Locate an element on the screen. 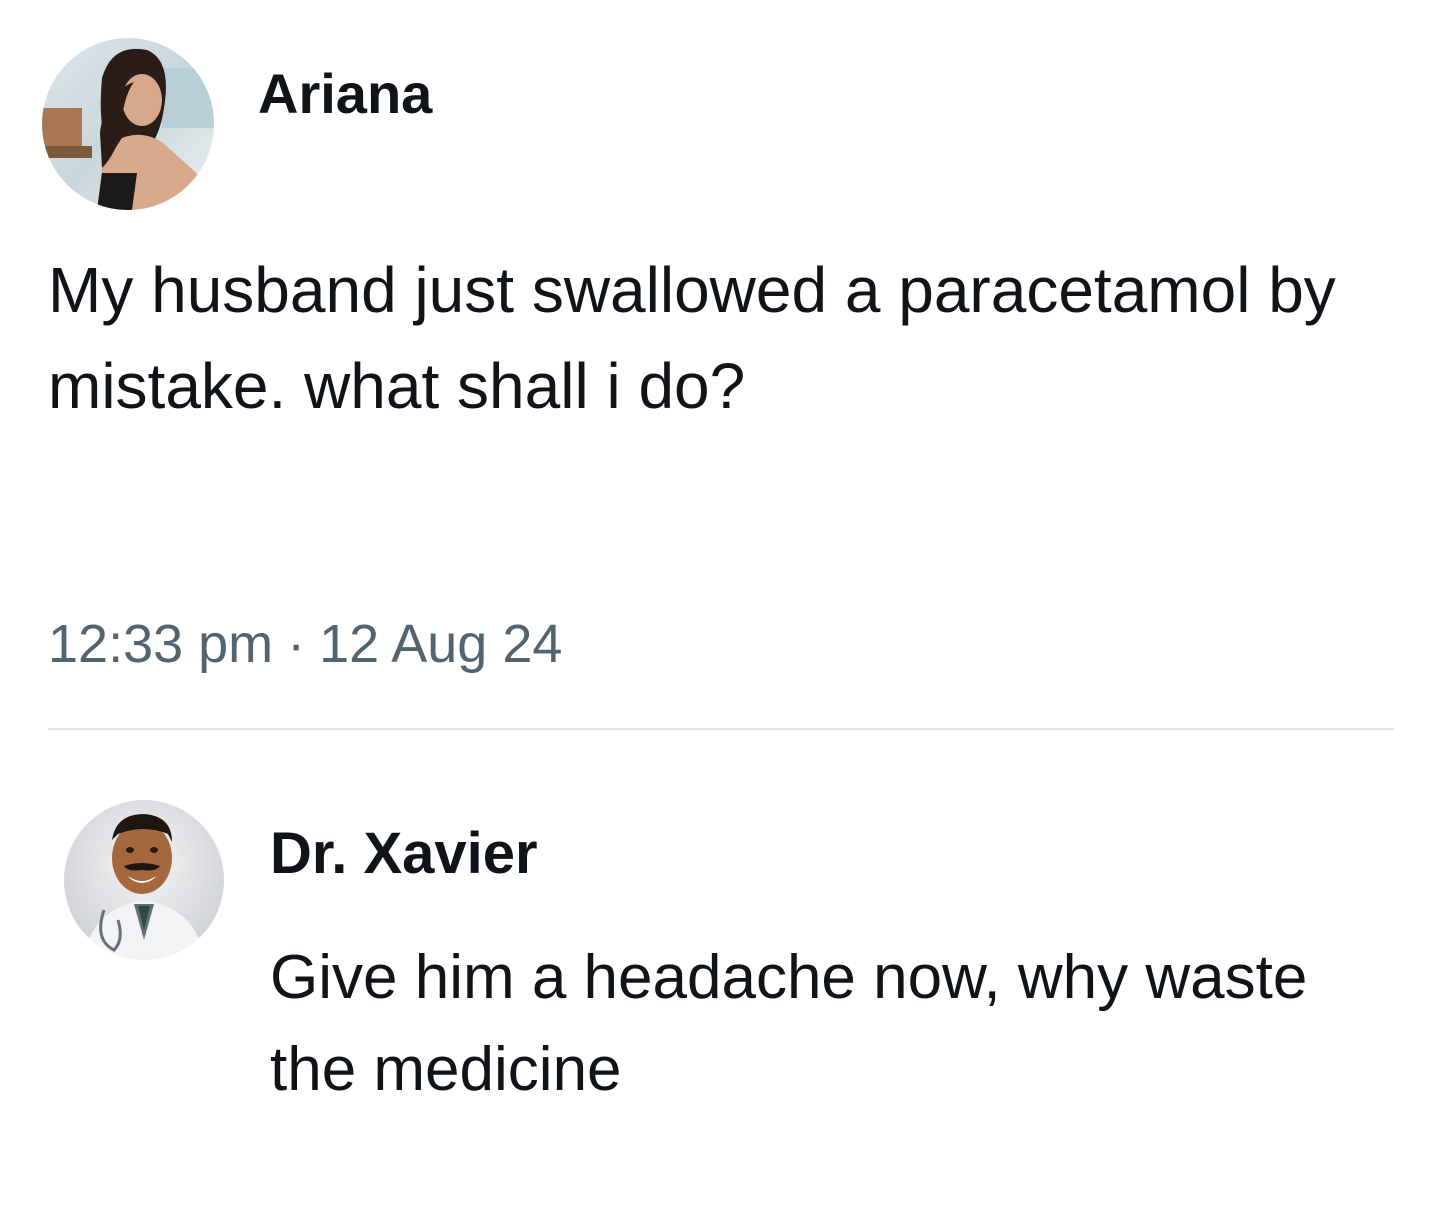 The width and height of the screenshot is (1440, 1230). post-timestamp: 12:33 pm · 12 Aug 24 is located at coordinates (305, 644).